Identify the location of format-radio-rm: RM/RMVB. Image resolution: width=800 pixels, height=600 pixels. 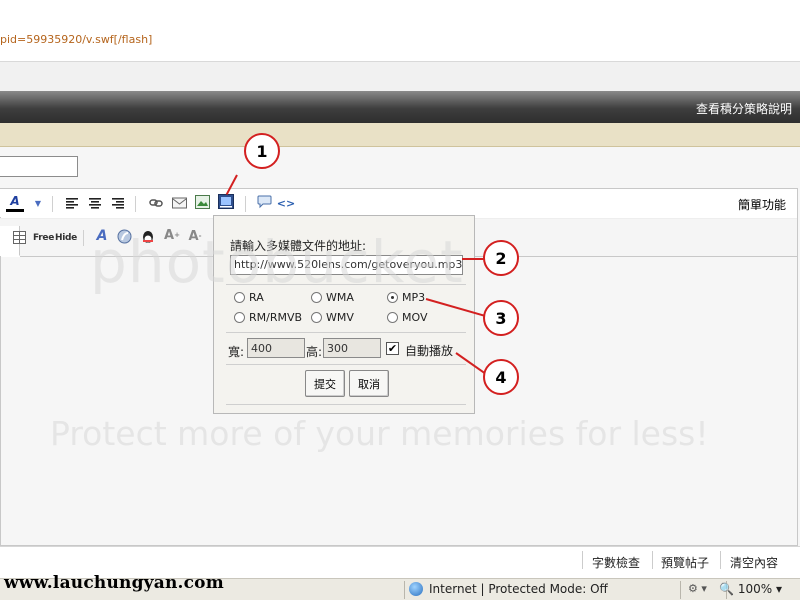
(268, 317).